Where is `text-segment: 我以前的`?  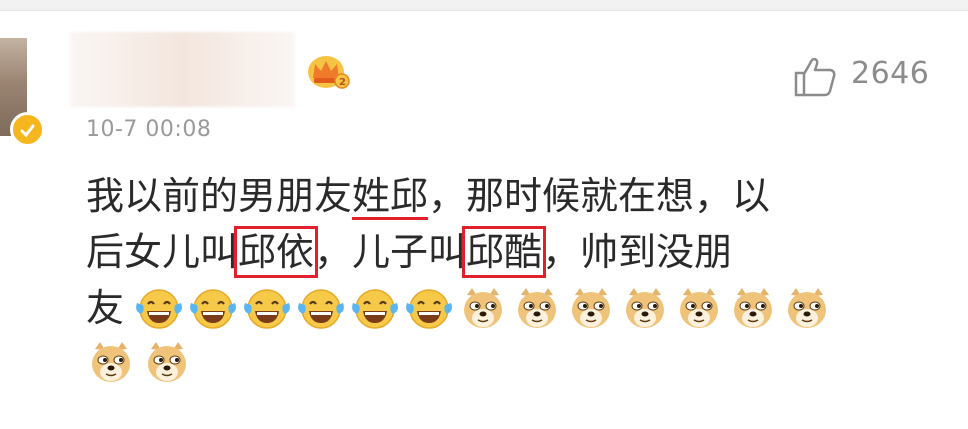
text-segment: 我以前的 is located at coordinates (162, 196).